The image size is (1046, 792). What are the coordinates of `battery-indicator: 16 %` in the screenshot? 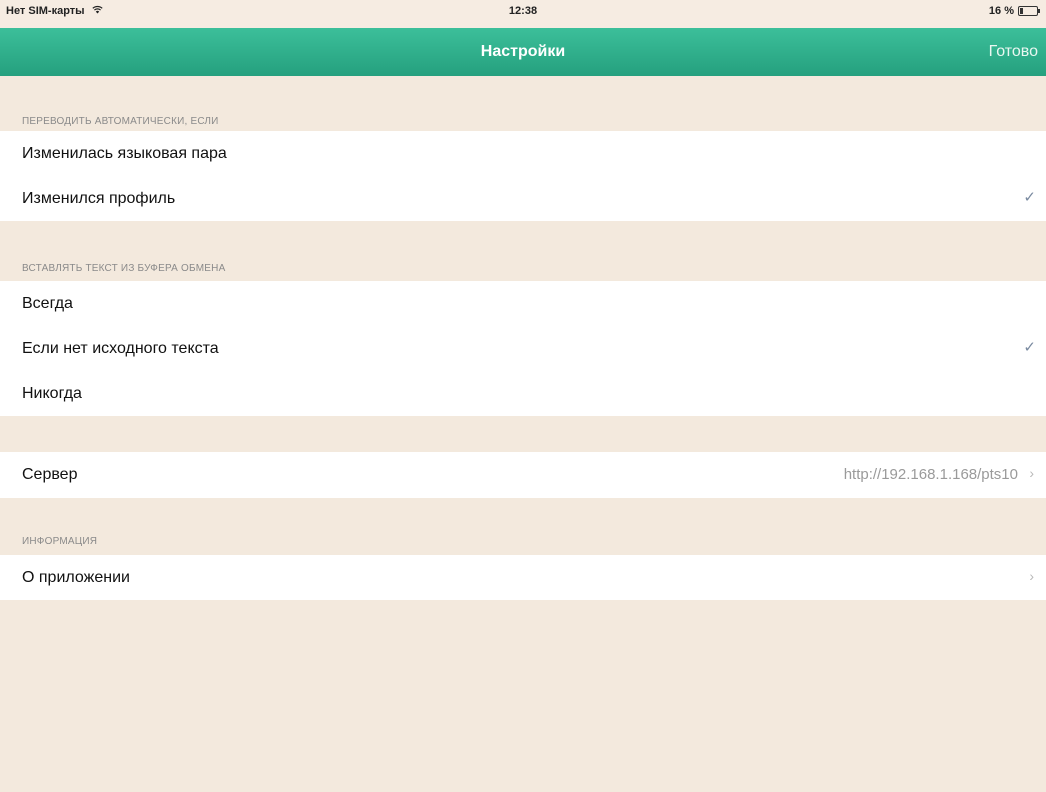 It's located at (1014, 11).